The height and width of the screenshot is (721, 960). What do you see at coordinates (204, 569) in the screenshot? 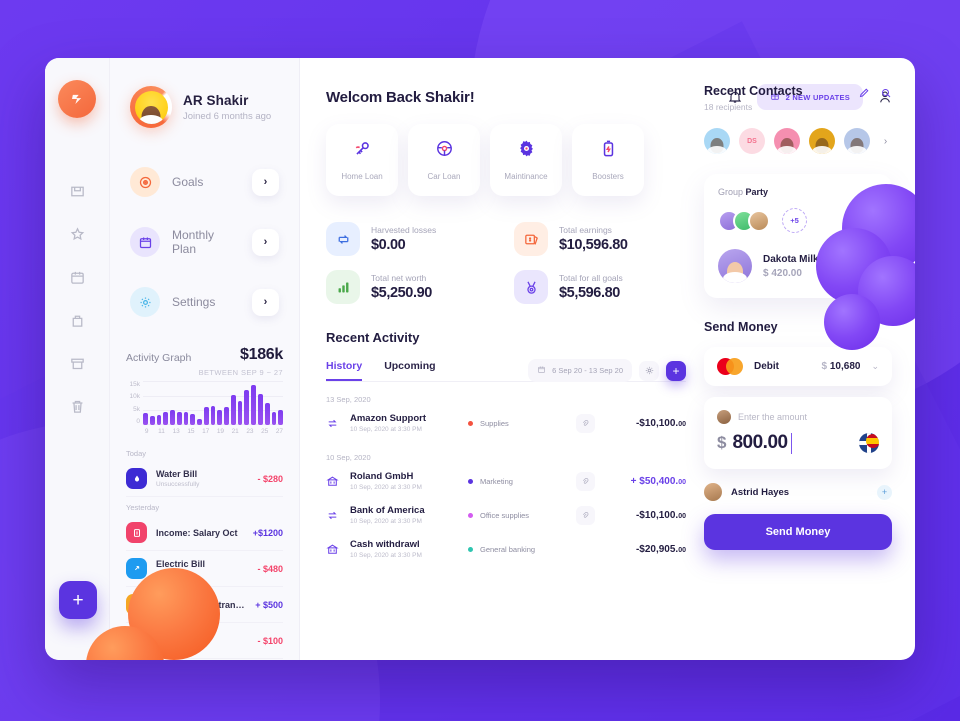
I see `transaction-row: Electric Bill Successfully - $480` at bounding box center [204, 569].